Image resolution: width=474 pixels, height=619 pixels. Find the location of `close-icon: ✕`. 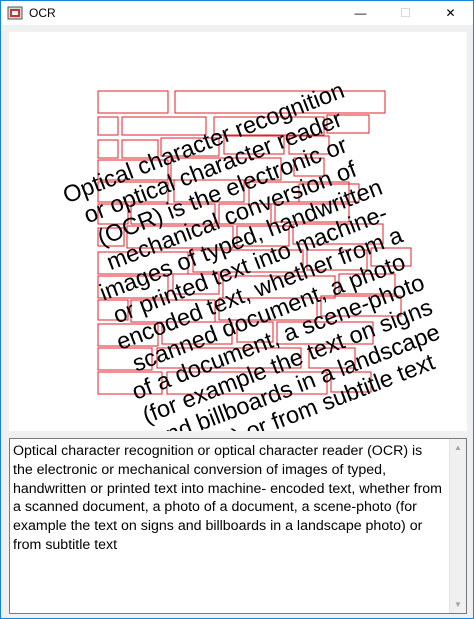

close-icon: ✕ is located at coordinates (450, 13).